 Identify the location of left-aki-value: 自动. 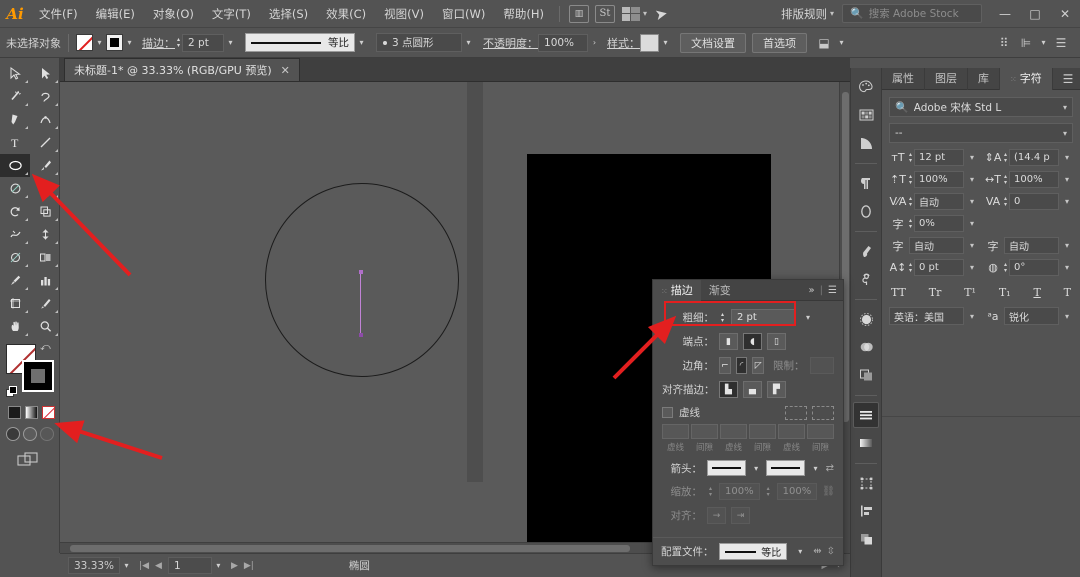
(936, 245).